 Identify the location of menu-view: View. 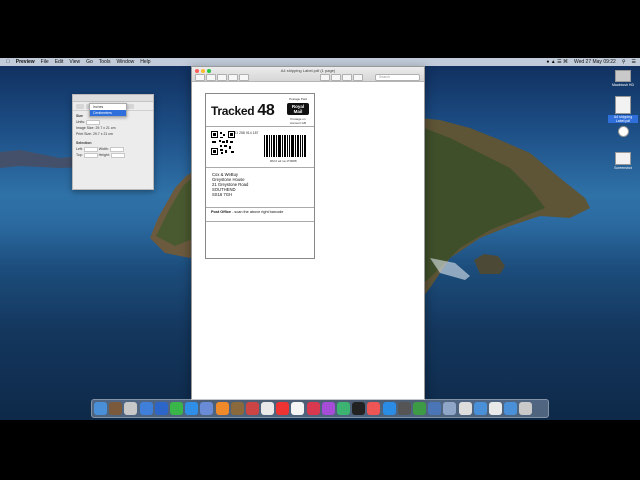
(74, 62).